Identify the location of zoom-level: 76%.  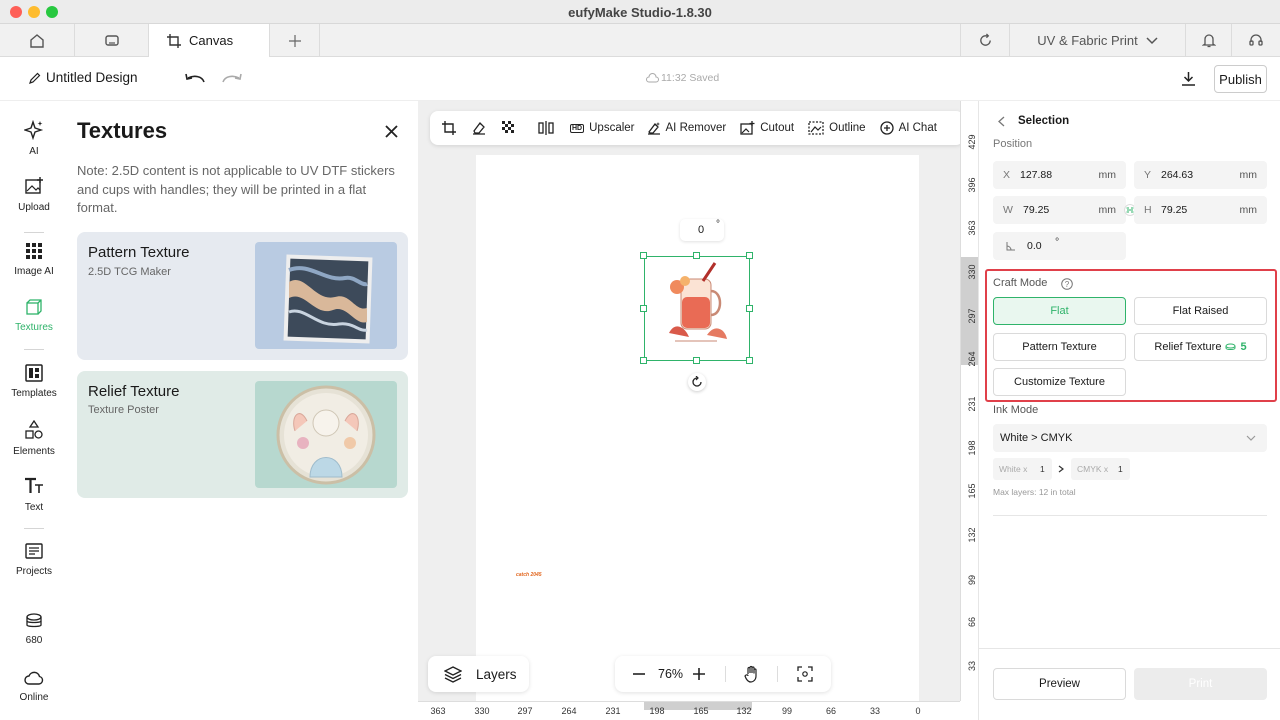
(670, 674).